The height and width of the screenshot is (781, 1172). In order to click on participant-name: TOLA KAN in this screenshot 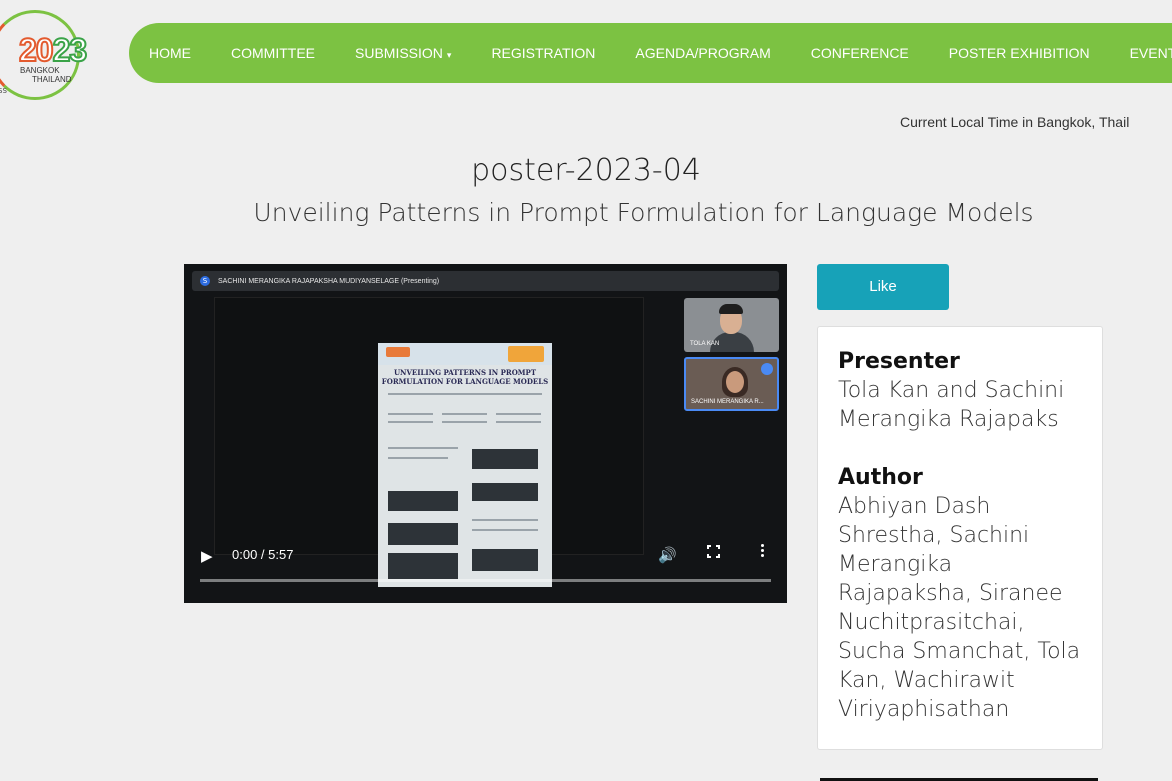, I will do `click(705, 344)`.